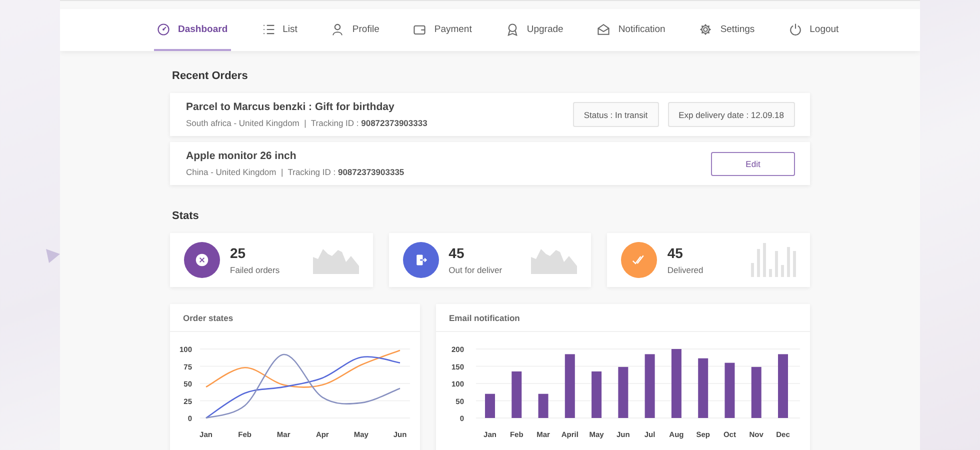 Image resolution: width=980 pixels, height=450 pixels. I want to click on cross-icon, so click(202, 260).